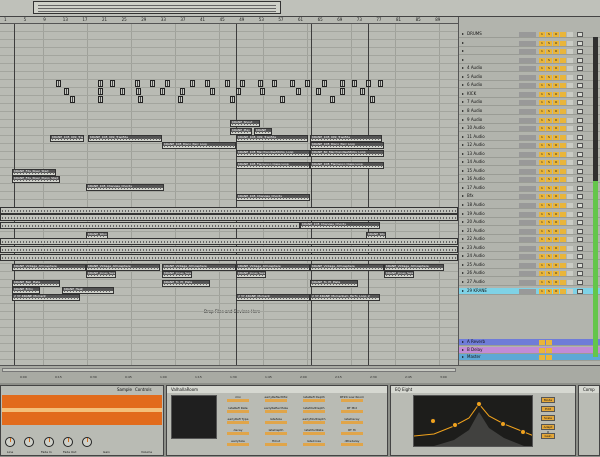  Describe the element at coordinates (489, 77) in the screenshot. I see `track-name: 5 Audio` at that location.